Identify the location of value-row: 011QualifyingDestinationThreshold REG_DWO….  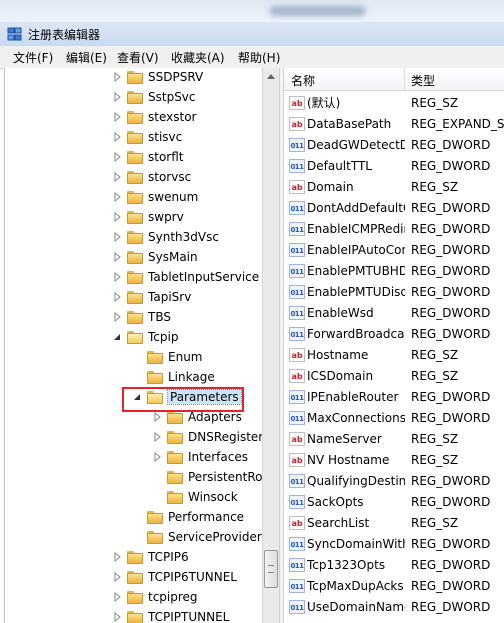
(394, 480).